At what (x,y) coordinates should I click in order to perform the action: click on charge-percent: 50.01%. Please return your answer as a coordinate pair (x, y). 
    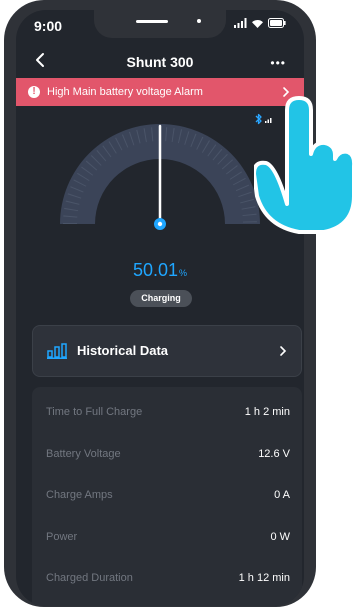
    Looking at the image, I should click on (160, 270).